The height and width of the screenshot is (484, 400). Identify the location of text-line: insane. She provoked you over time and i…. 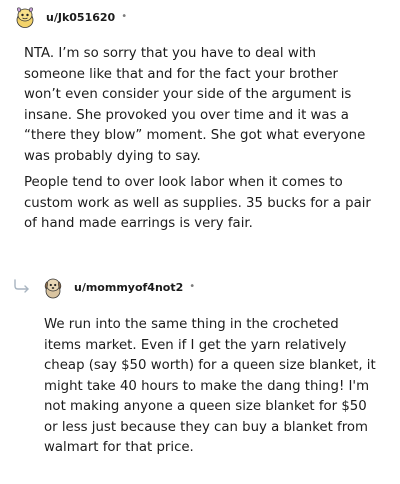
(186, 115).